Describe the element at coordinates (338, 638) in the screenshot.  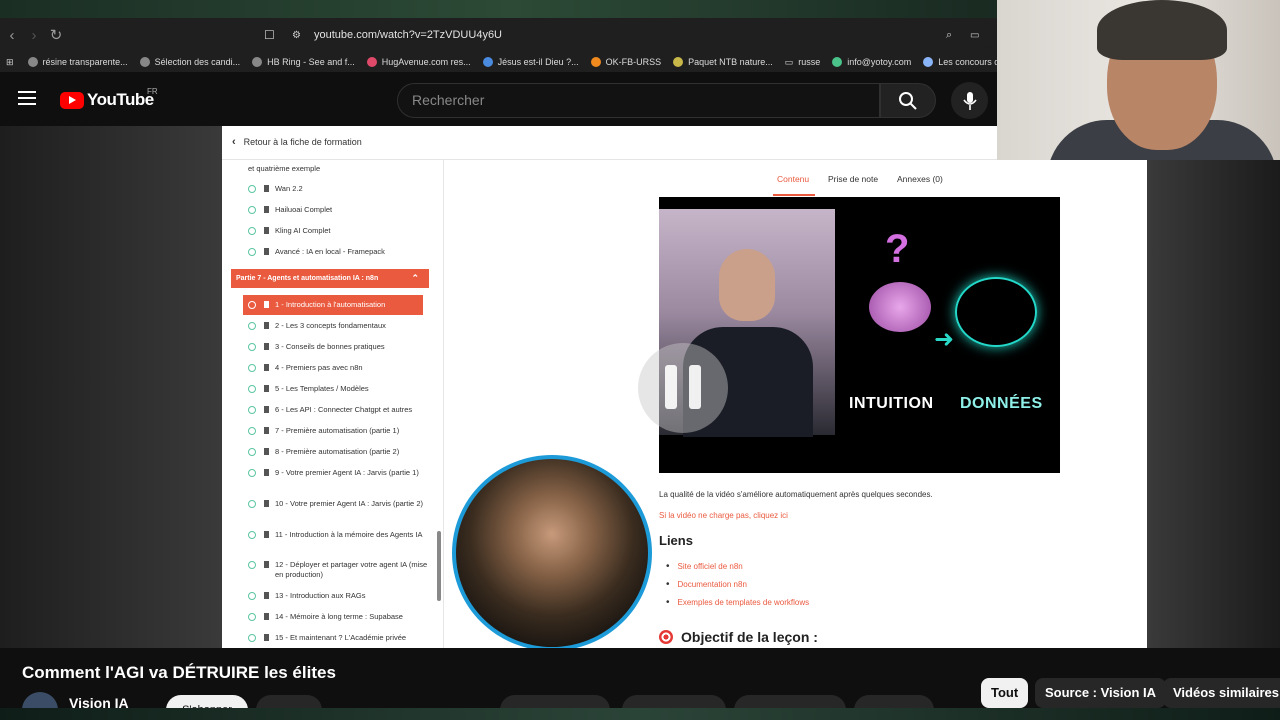
I see `lesson-item: 15 - Et maintenant ? L'Académie privée` at that location.